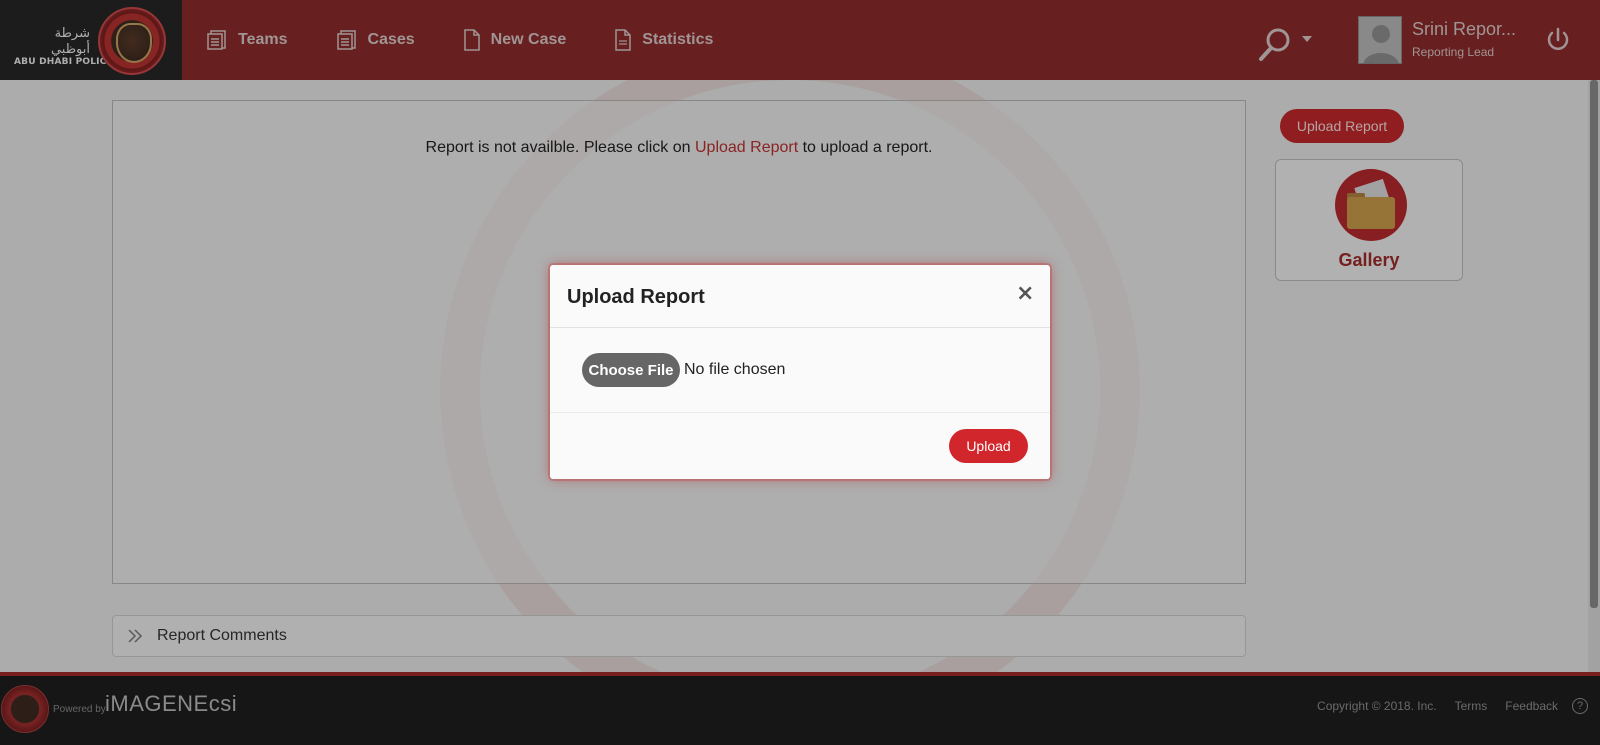 This screenshot has height=745, width=1600. Describe the element at coordinates (988, 446) in the screenshot. I see `upload-button: Upload` at that location.